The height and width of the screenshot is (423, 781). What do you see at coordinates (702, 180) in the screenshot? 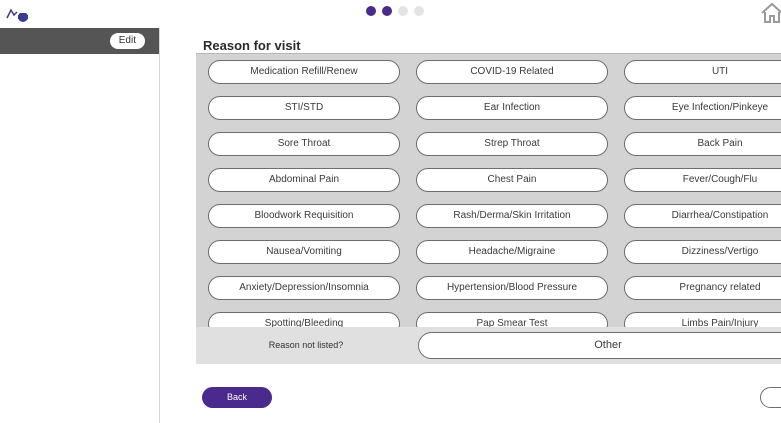
I see `reason-option-button: Fever/Cough/Flu` at bounding box center [702, 180].